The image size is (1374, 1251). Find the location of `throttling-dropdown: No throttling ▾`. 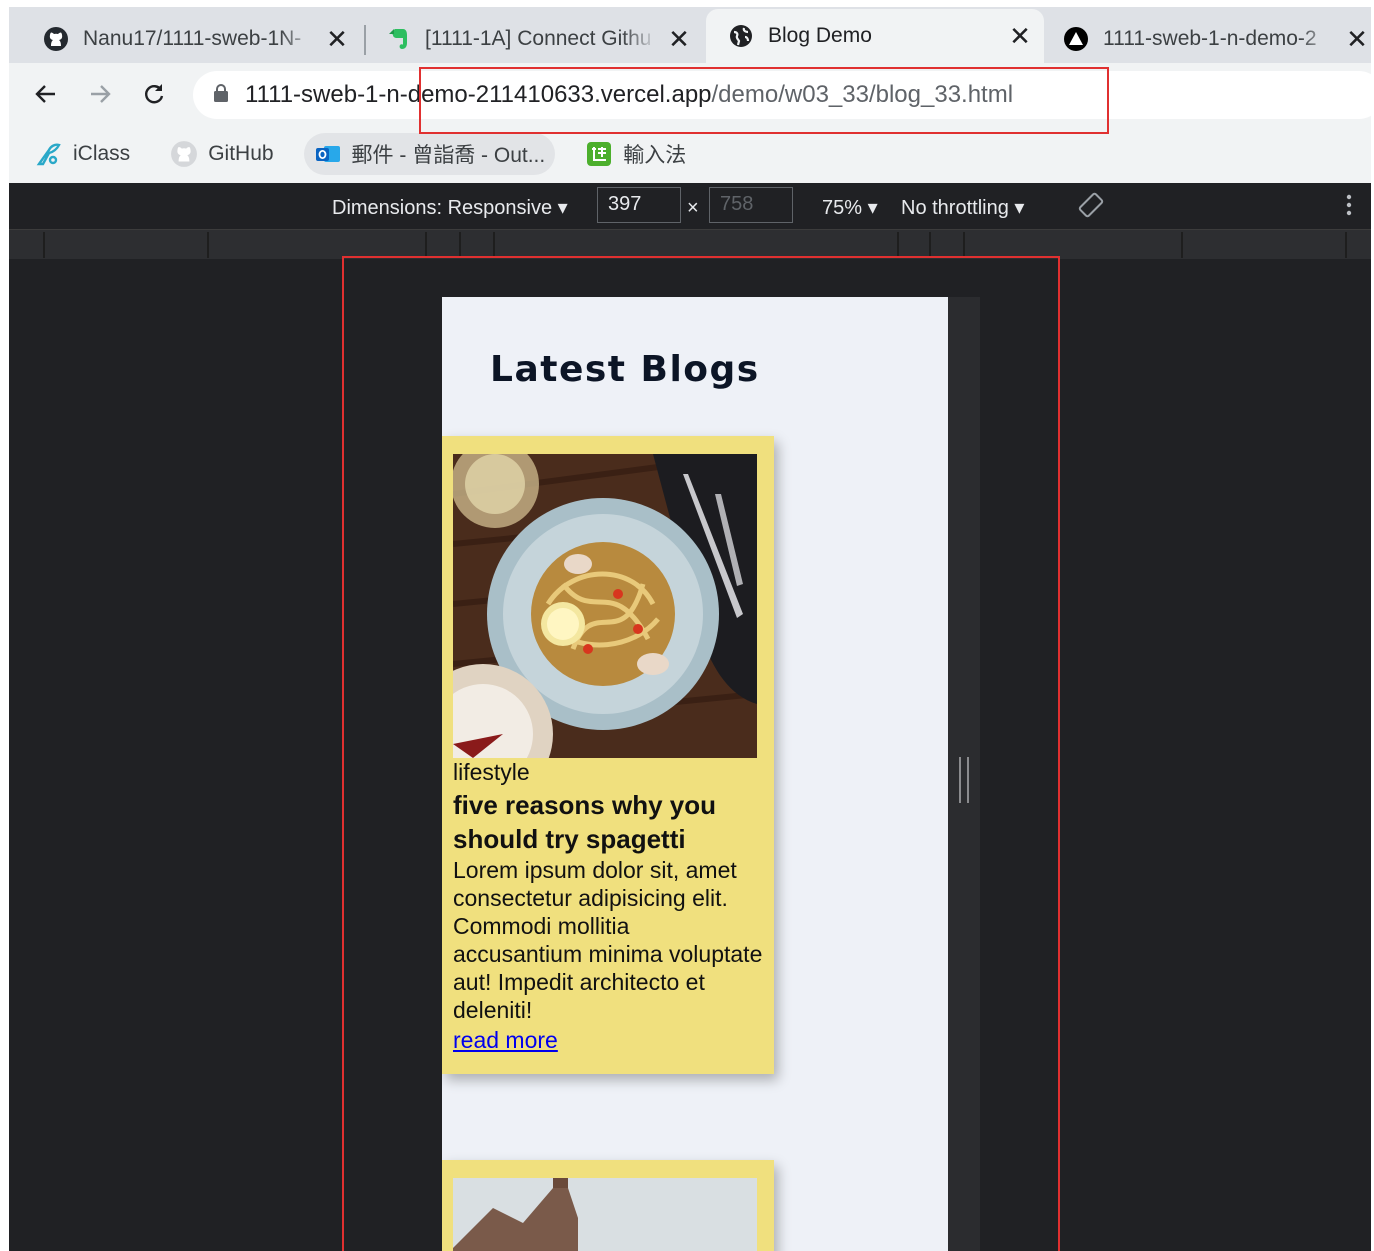

throttling-dropdown: No throttling ▾ is located at coordinates (962, 207).